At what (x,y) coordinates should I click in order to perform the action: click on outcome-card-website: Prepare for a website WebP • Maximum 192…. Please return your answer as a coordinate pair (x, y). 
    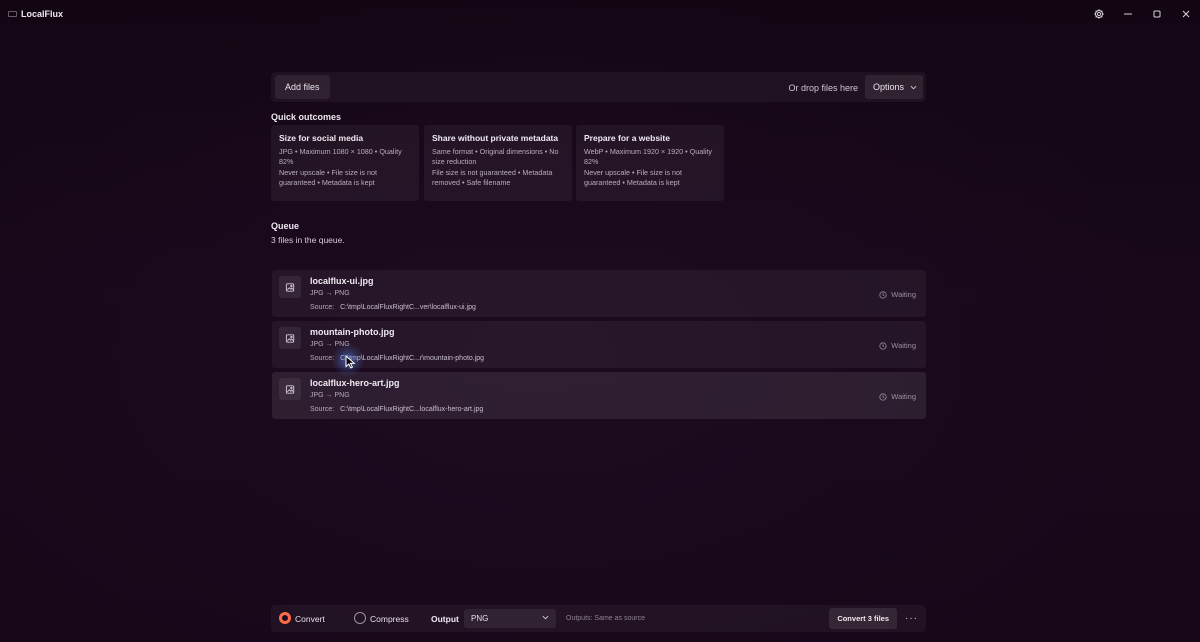
    Looking at the image, I should click on (650, 163).